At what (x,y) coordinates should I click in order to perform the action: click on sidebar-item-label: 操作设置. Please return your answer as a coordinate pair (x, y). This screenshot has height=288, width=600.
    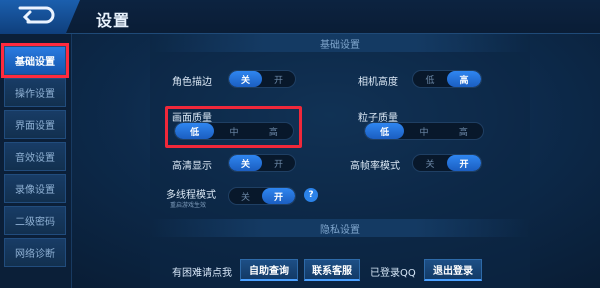
    Looking at the image, I should click on (35, 94).